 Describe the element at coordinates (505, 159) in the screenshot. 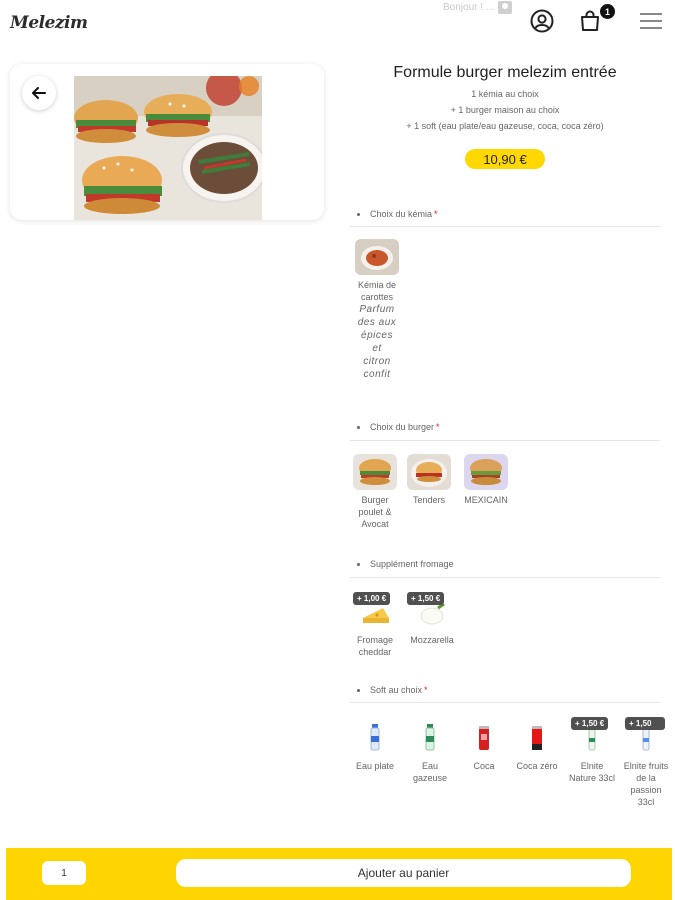

I see `price-badge: 10,90 €` at that location.